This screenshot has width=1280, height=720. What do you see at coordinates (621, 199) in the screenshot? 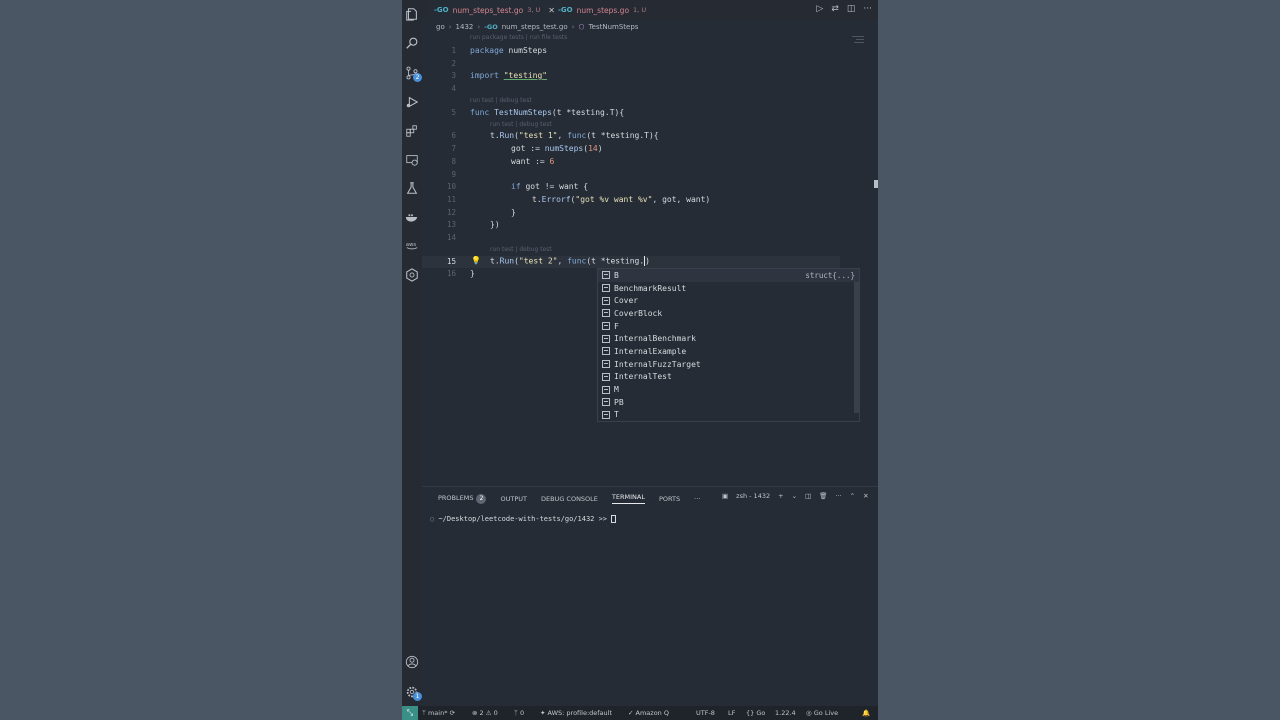
I see `code-line-11: t.Errorf("got %v want %v", got, want)` at bounding box center [621, 199].